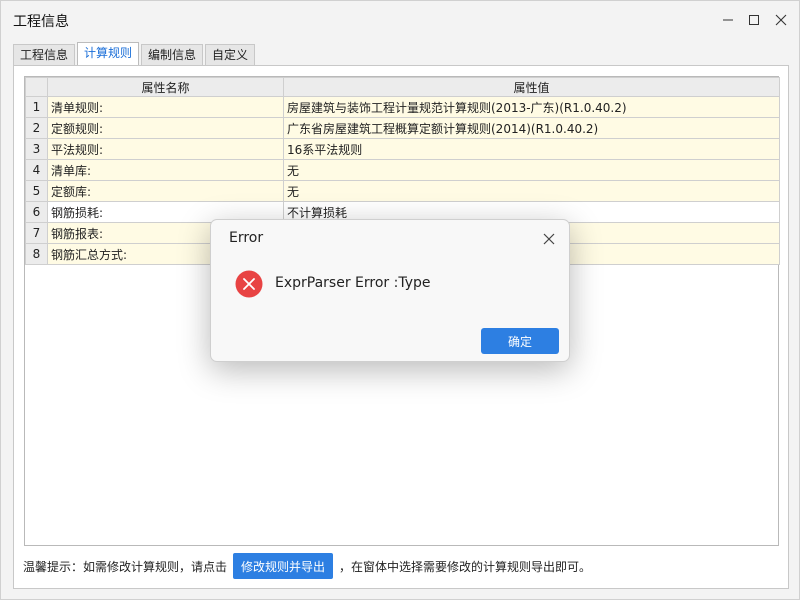  I want to click on maximize-button, so click(754, 20).